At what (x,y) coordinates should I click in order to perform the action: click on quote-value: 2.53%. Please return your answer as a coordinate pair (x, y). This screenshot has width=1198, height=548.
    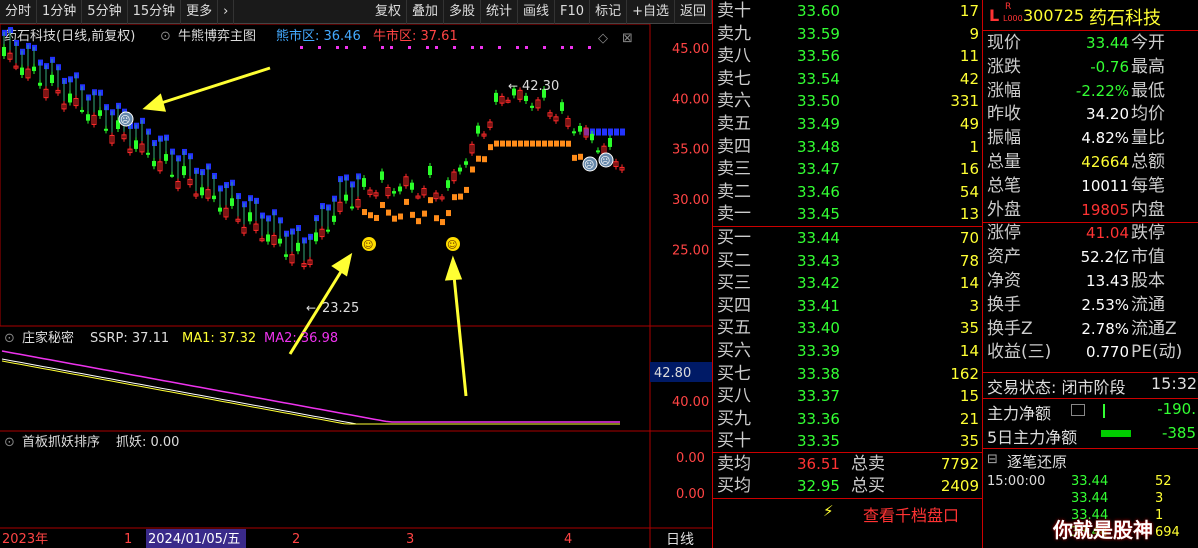
    Looking at the image, I should click on (1105, 304).